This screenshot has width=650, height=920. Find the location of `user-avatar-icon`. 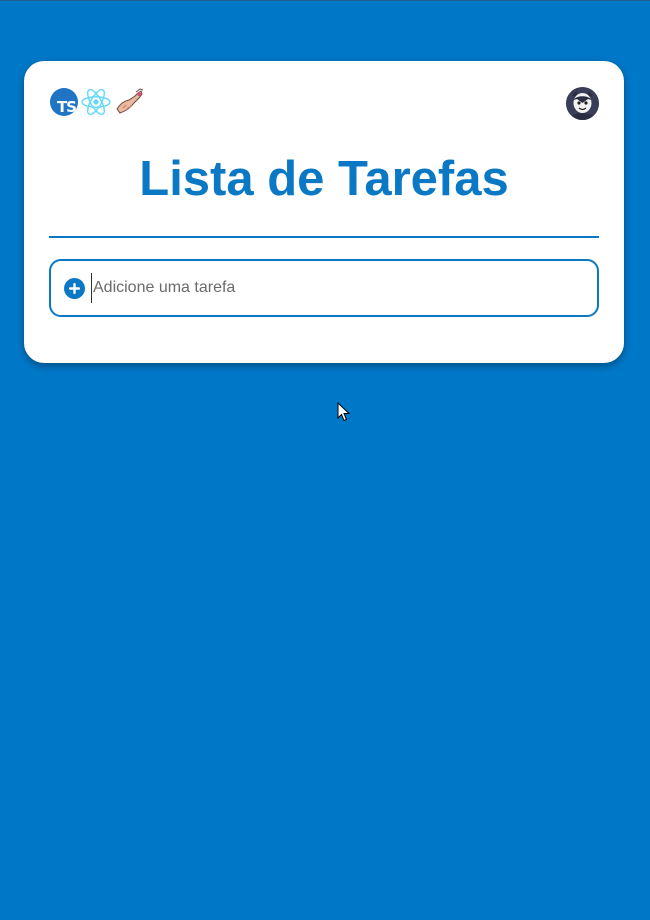

user-avatar-icon is located at coordinates (582, 103).